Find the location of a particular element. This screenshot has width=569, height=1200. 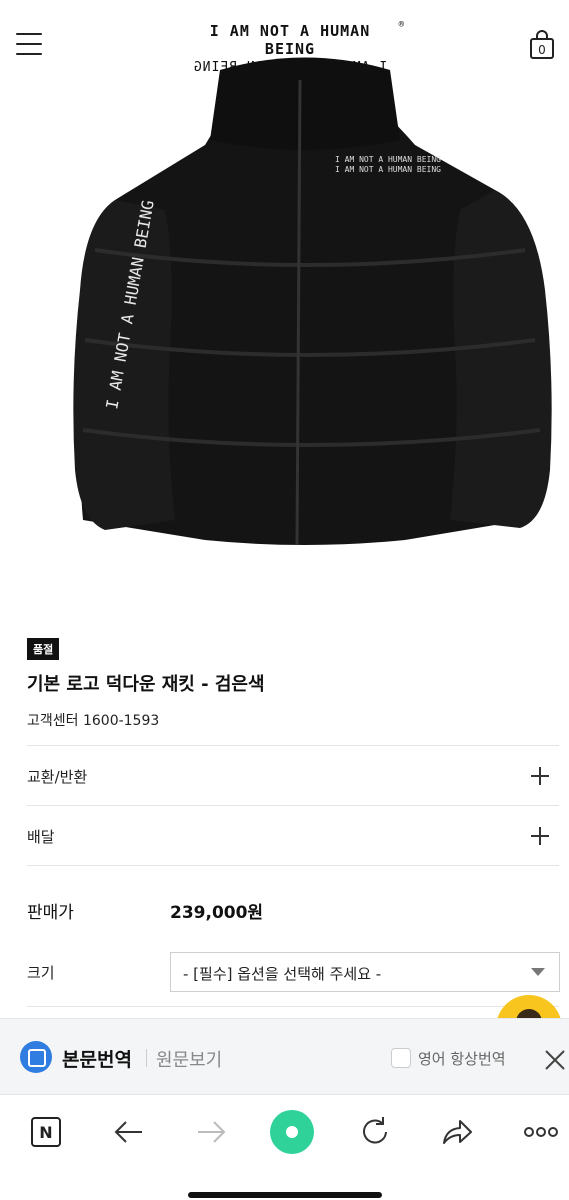

chest-print-line1: I AM NOT A HUMAN BEING is located at coordinates (388, 159).